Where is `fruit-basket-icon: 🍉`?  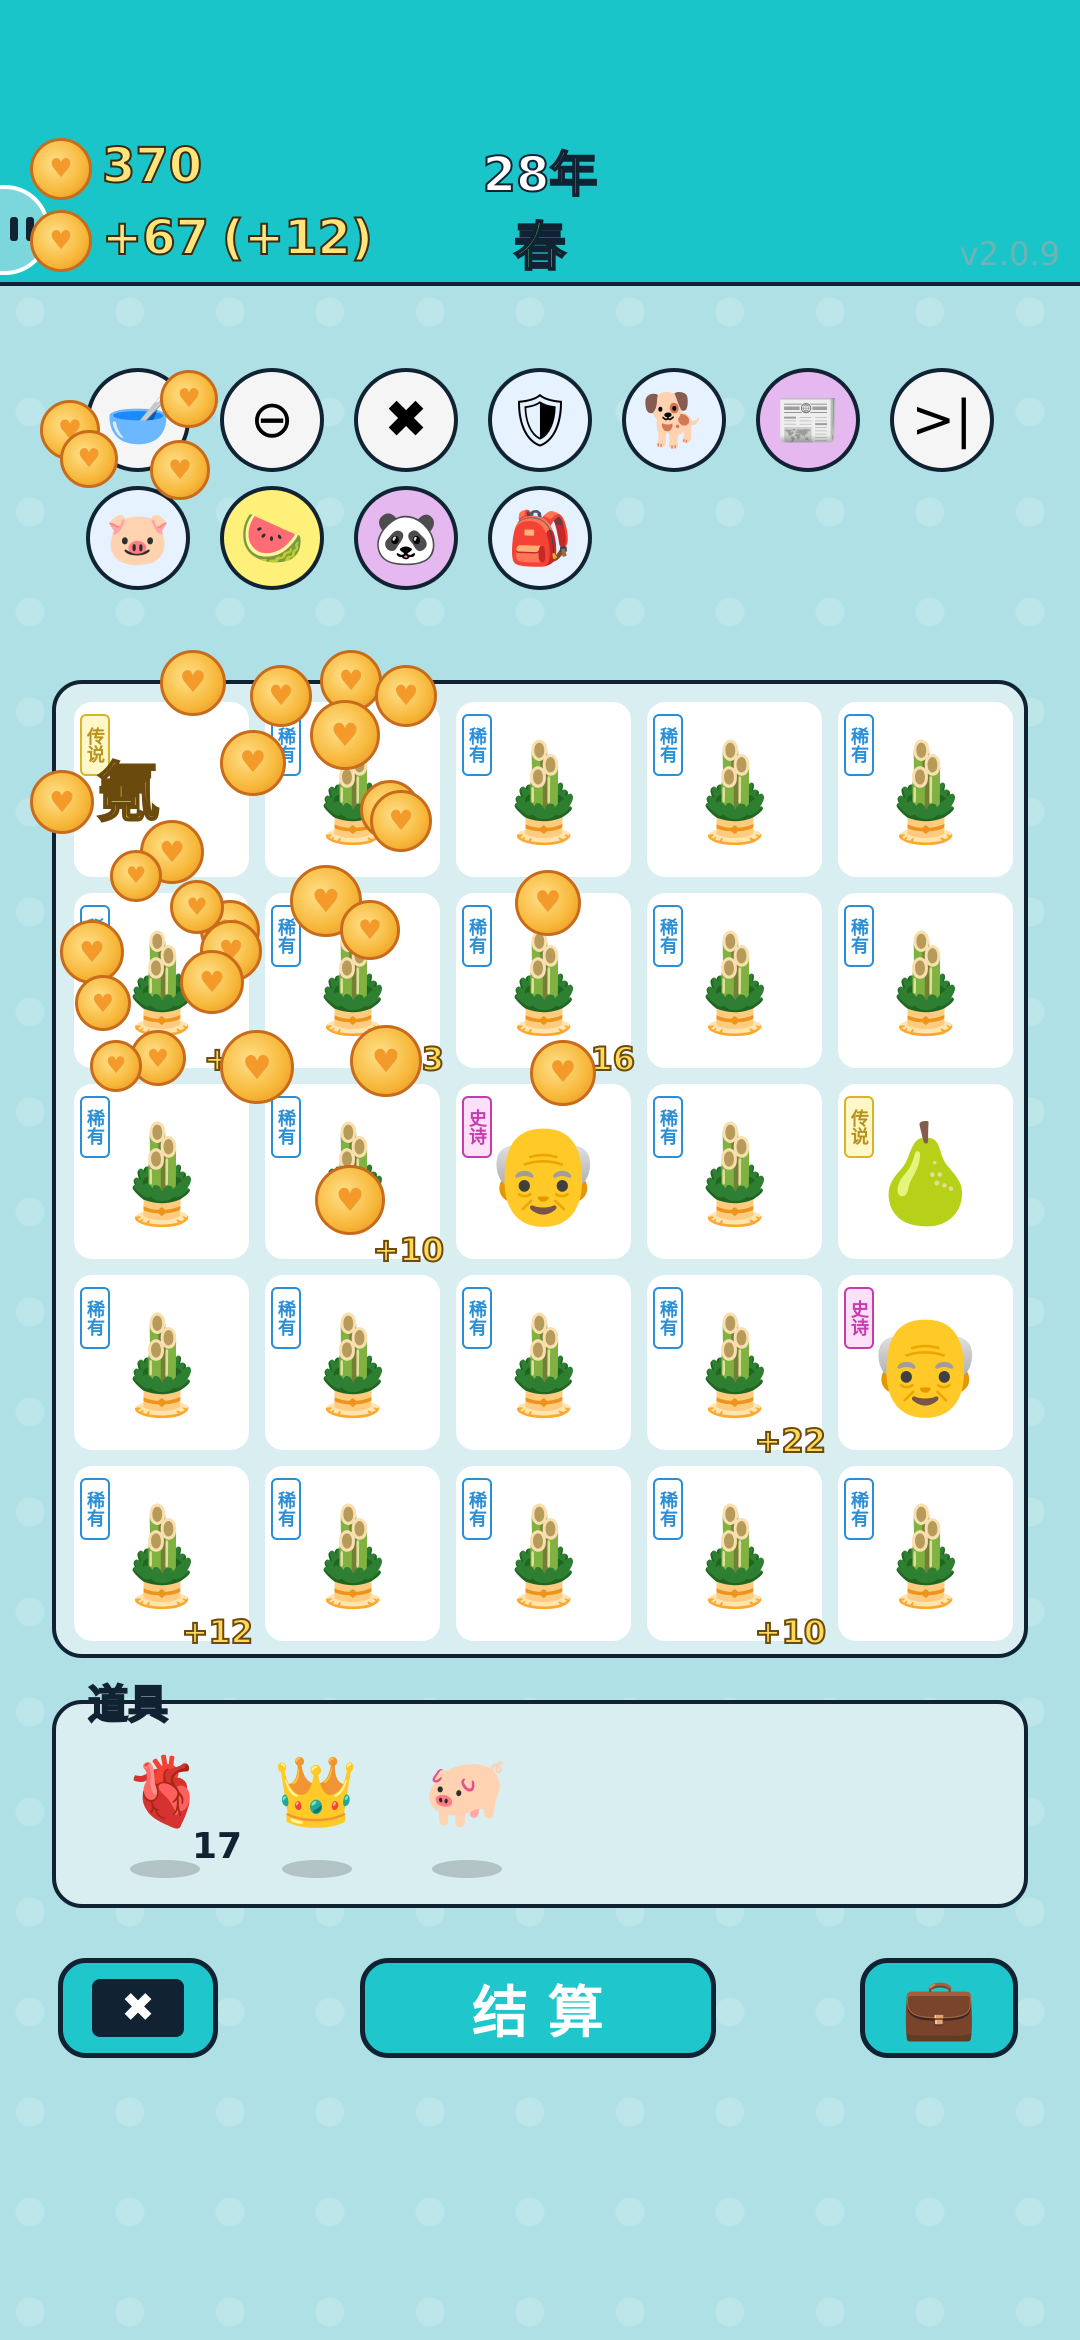
fruit-basket-icon: 🍉 is located at coordinates (272, 538).